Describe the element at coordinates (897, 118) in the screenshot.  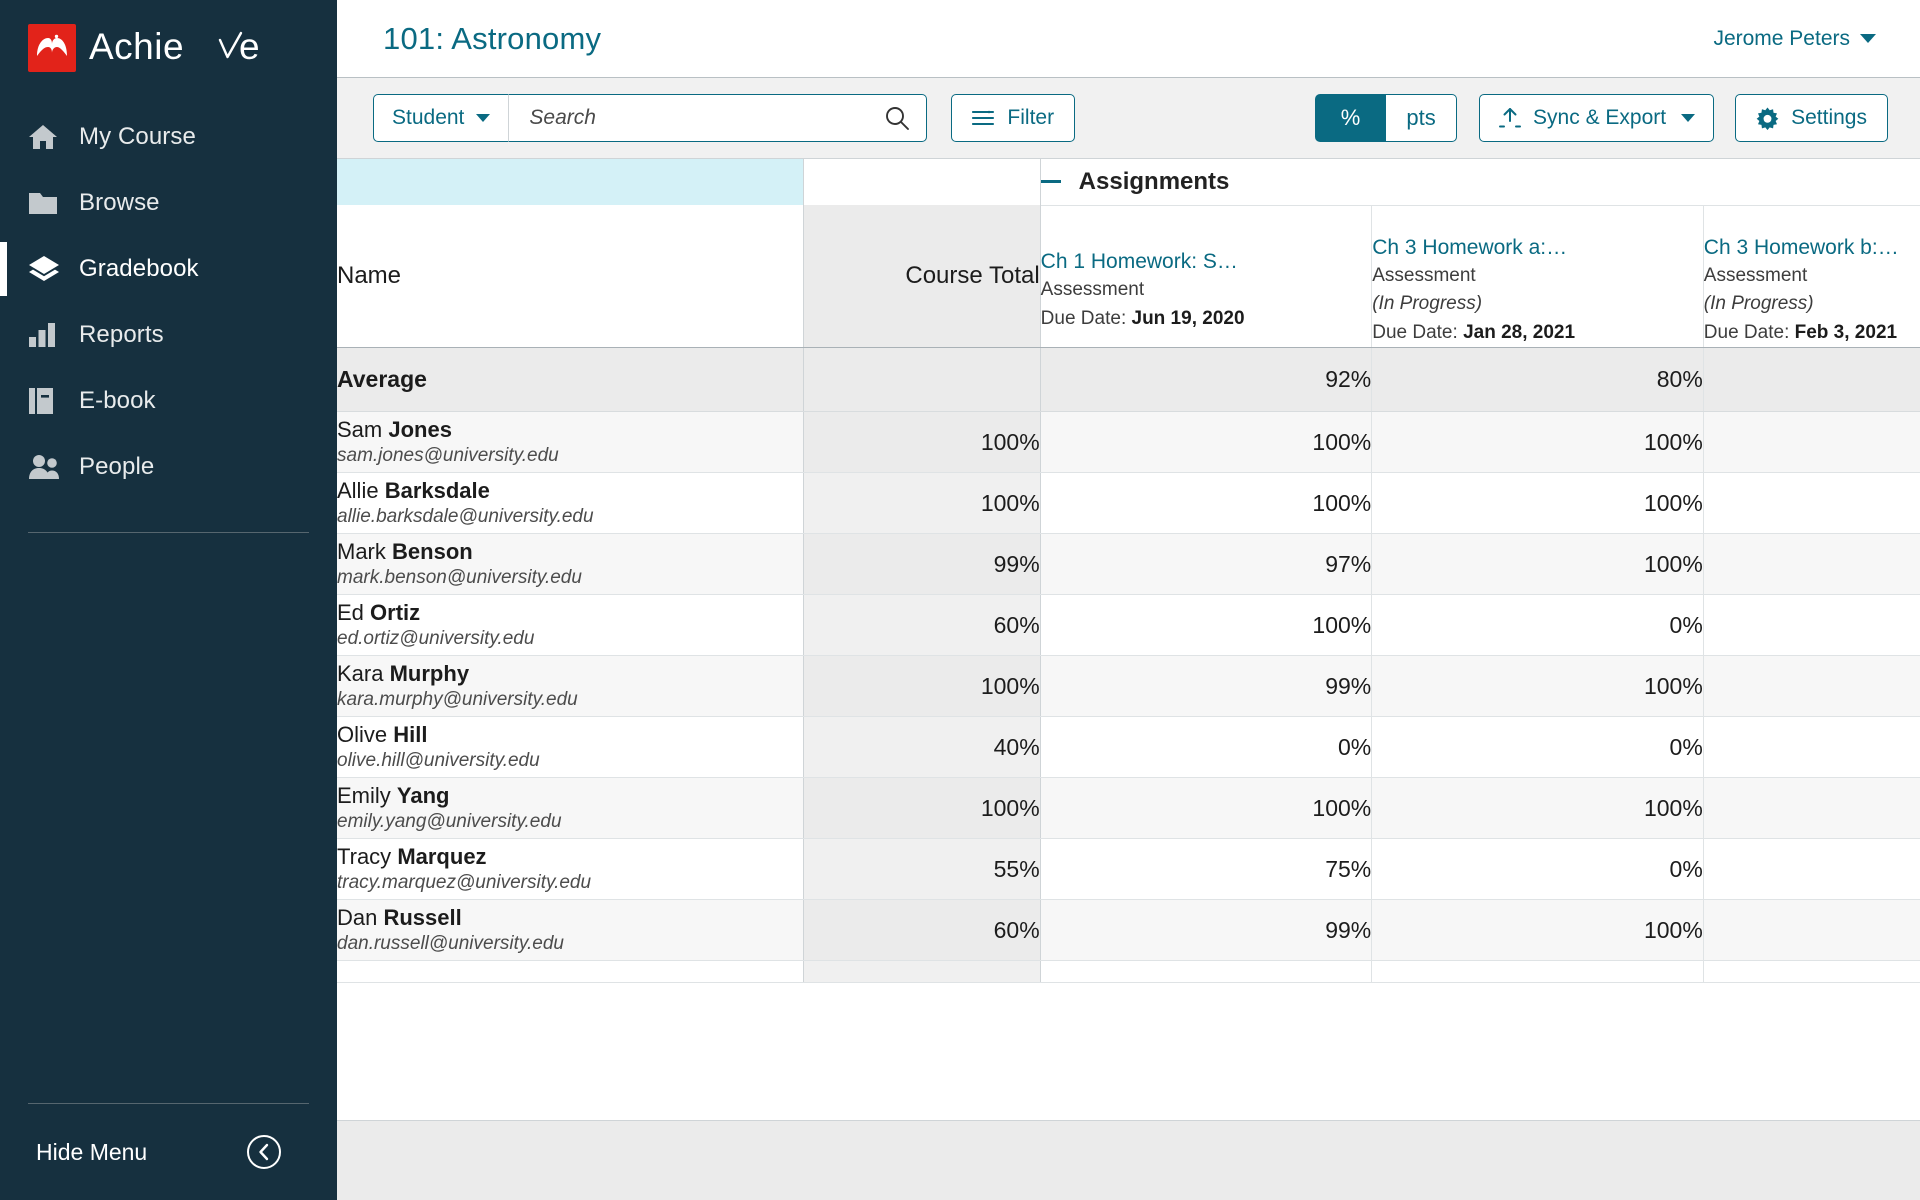
I see `search-icon` at that location.